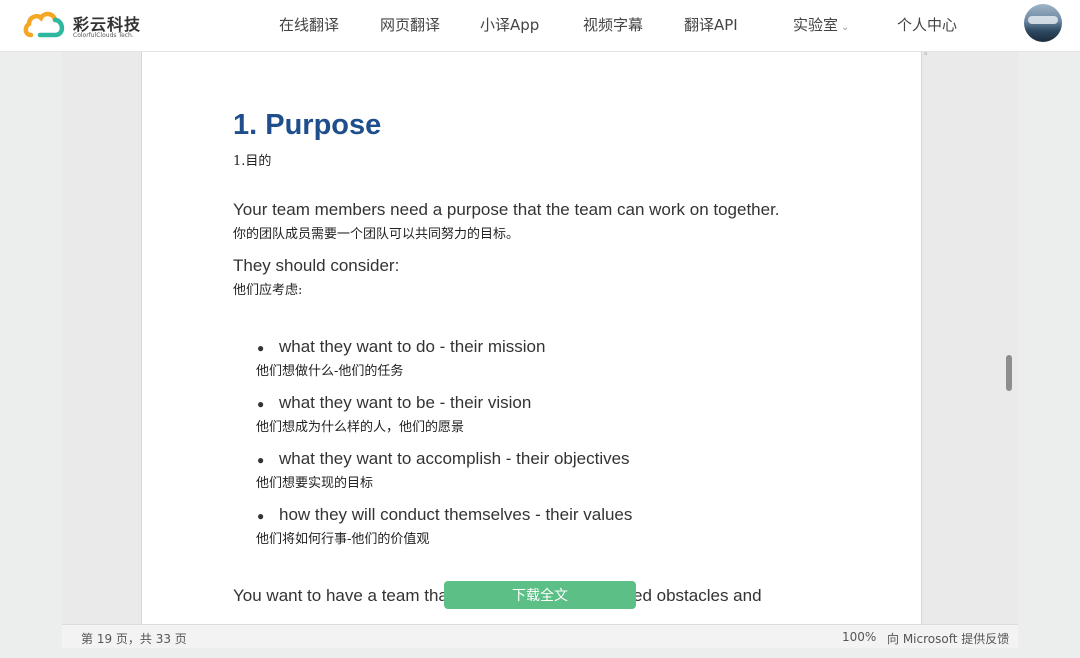  I want to click on heading-translation: 1.目的, so click(252, 161).